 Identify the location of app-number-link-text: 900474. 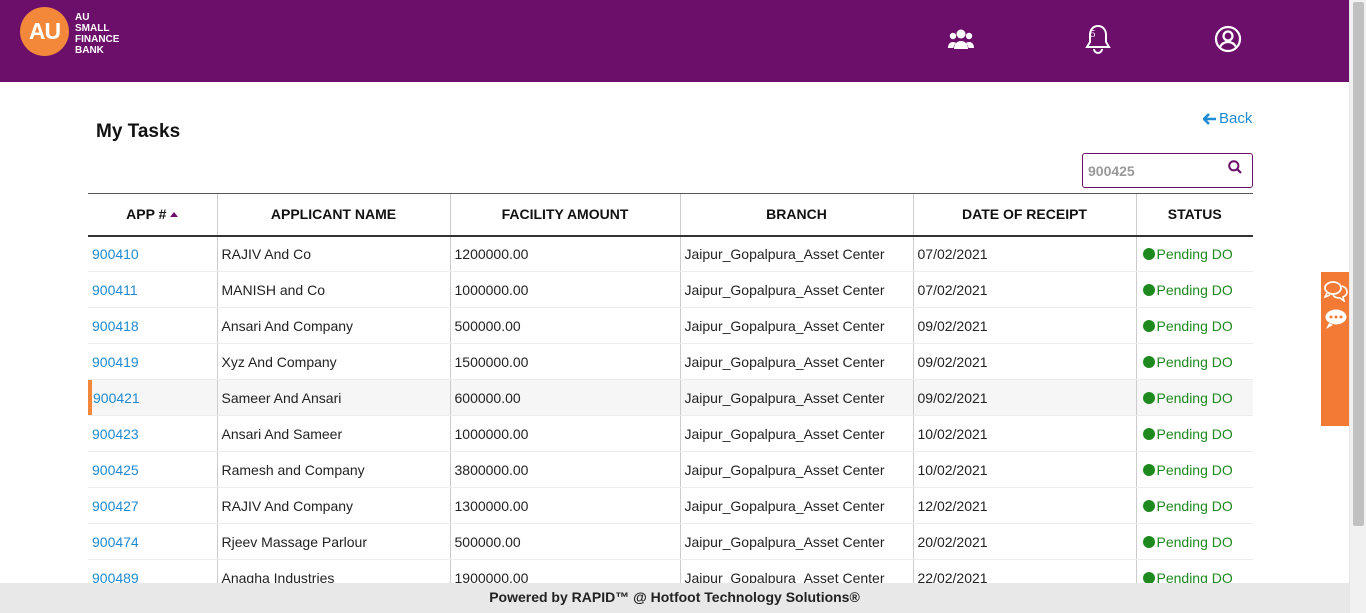
(115, 542).